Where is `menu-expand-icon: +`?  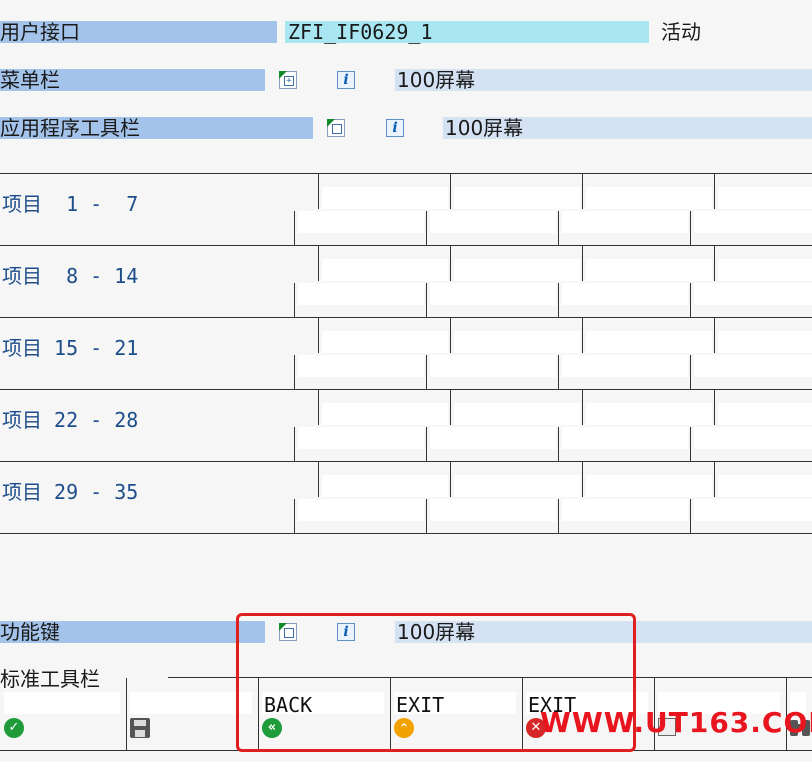 menu-expand-icon: + is located at coordinates (288, 80).